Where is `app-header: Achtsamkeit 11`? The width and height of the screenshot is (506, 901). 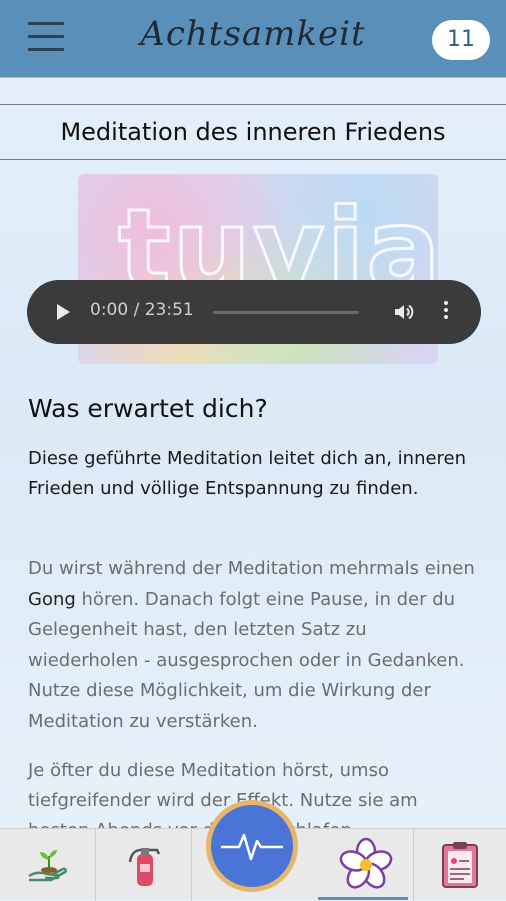 app-header: Achtsamkeit 11 is located at coordinates (253, 39).